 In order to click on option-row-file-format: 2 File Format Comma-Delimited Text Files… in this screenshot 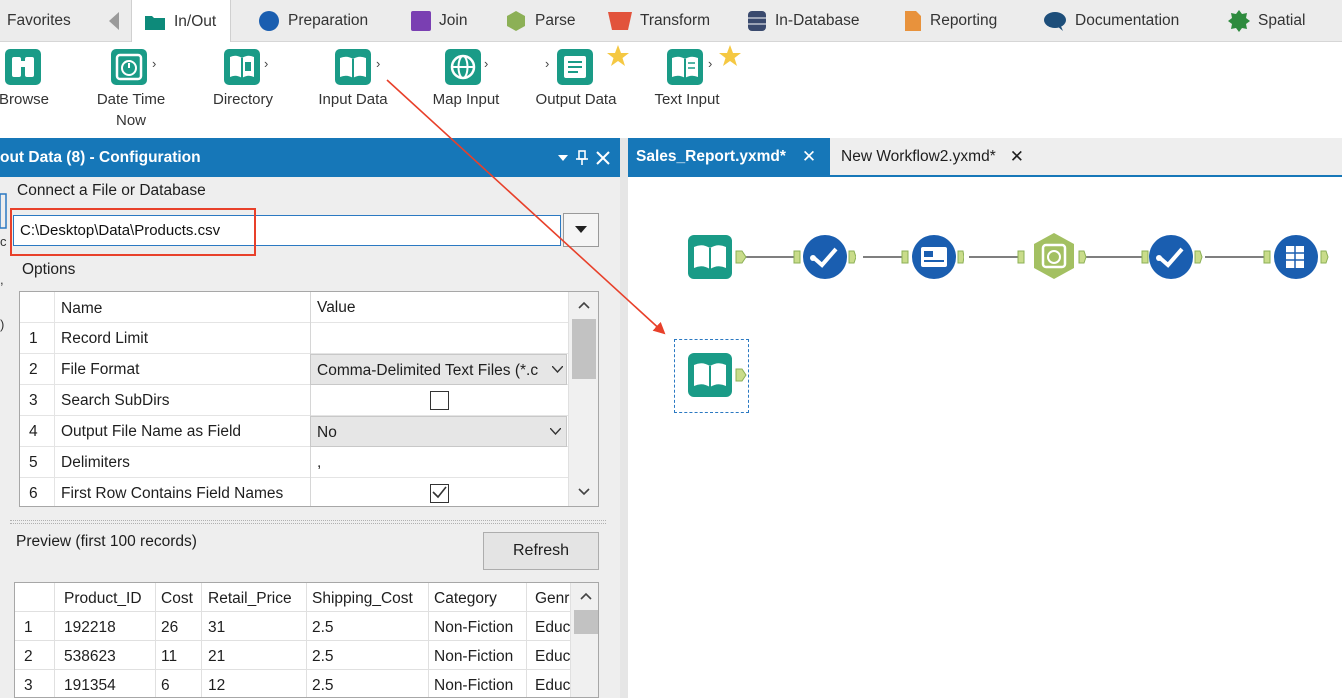, I will do `click(294, 369)`.